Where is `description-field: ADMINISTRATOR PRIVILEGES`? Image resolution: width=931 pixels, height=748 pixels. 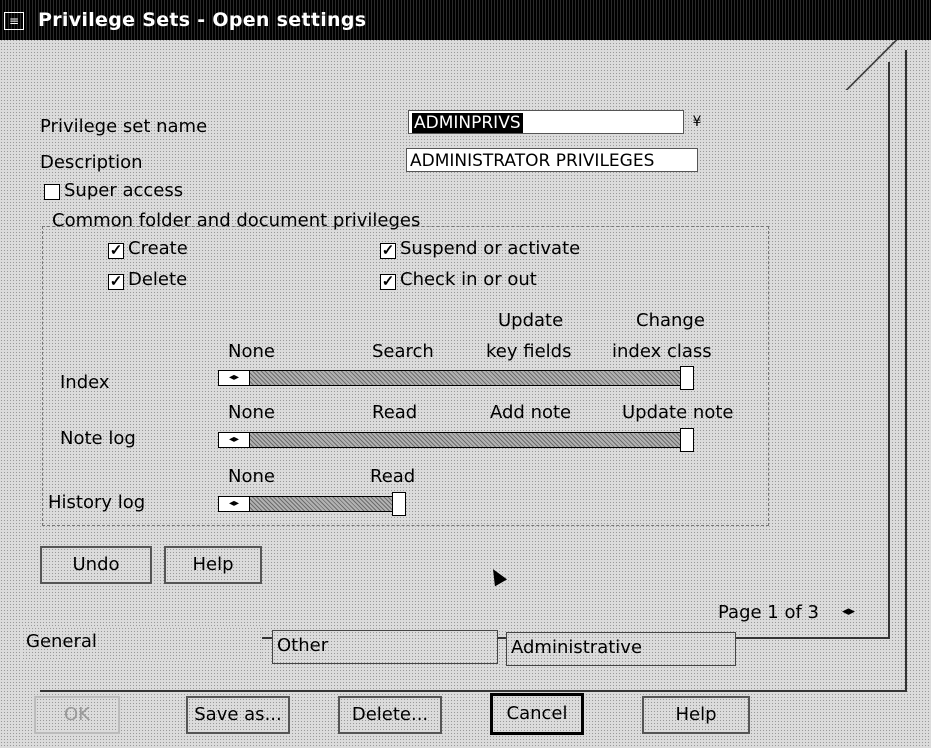
description-field: ADMINISTRATOR PRIVILEGES is located at coordinates (552, 160).